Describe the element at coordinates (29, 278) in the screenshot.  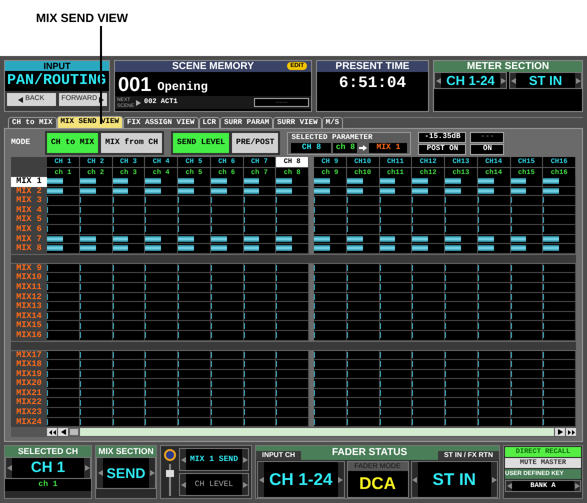
I see `mix-label: MIX10` at that location.